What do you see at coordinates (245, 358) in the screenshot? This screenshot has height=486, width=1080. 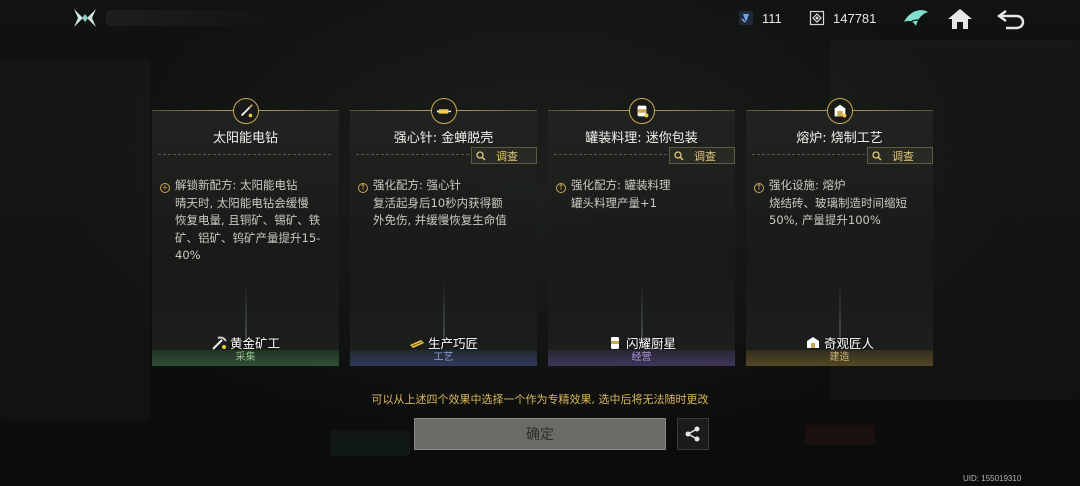 I see `category-label: 采集` at bounding box center [245, 358].